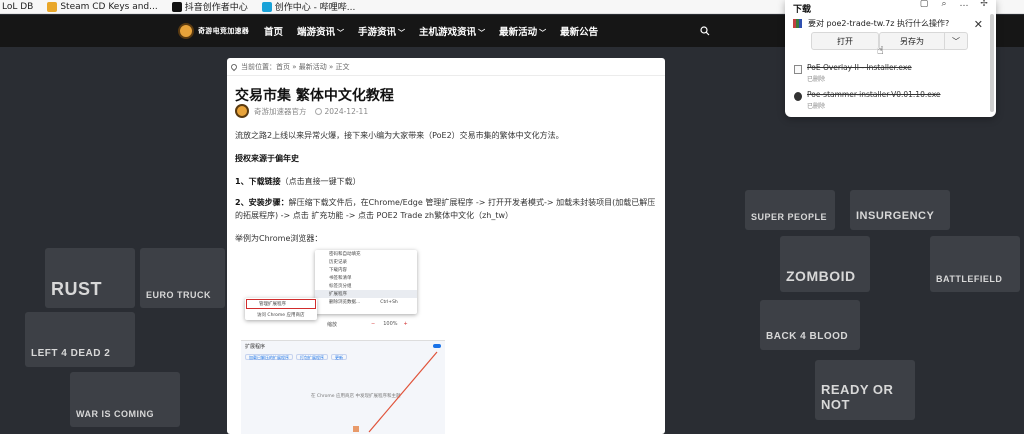  Describe the element at coordinates (267, 158) in the screenshot. I see `source-text: 授权来源于偏年史` at that location.